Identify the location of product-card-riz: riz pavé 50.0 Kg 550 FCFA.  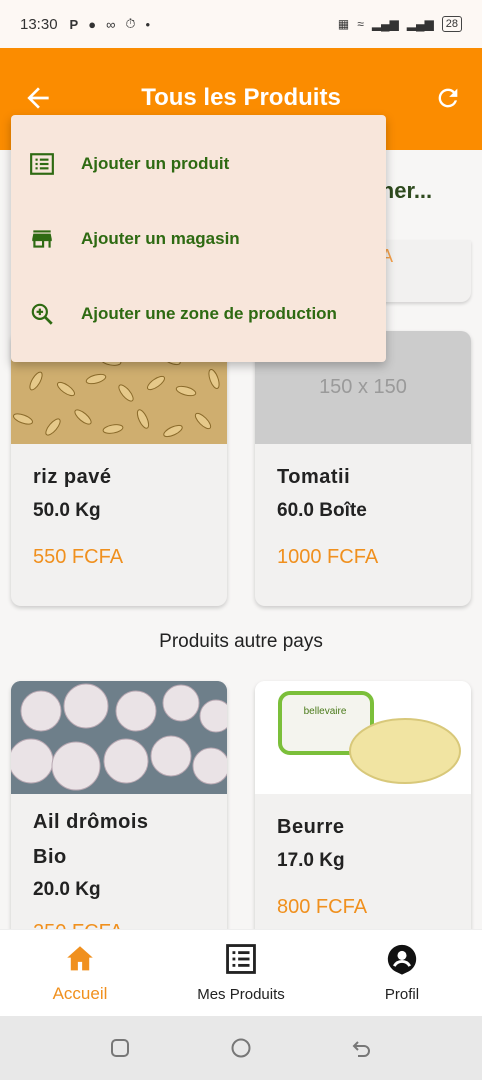
(119, 468).